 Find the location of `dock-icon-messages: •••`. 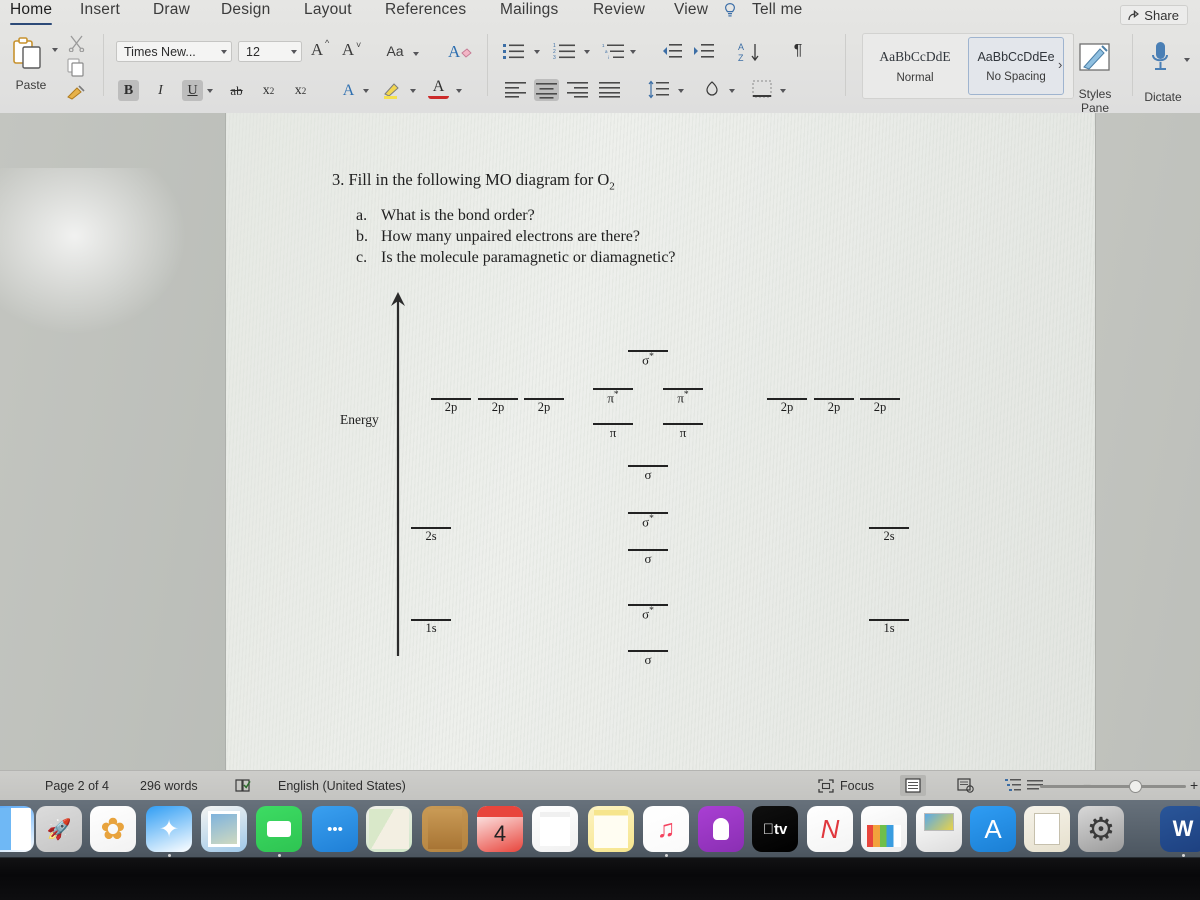

dock-icon-messages: ••• is located at coordinates (335, 829).